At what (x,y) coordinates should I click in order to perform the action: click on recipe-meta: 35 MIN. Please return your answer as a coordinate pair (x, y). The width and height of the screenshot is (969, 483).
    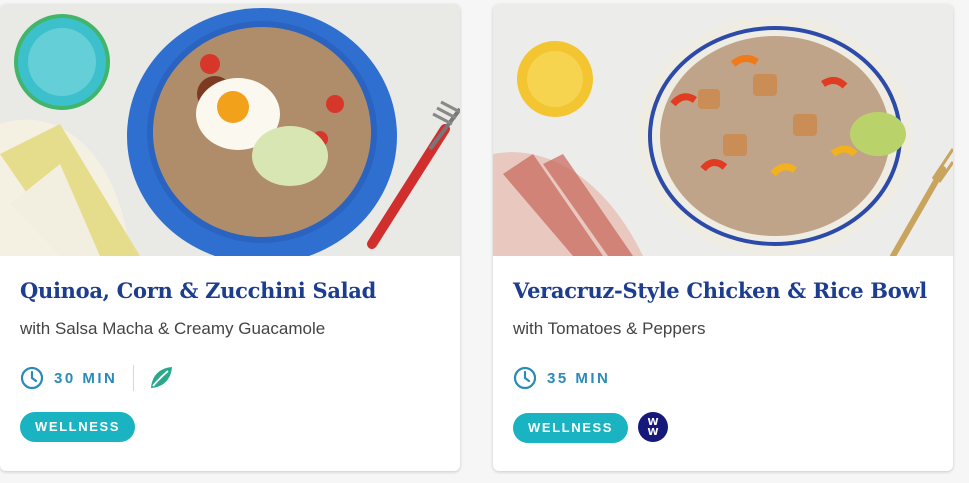
    Looking at the image, I should click on (561, 378).